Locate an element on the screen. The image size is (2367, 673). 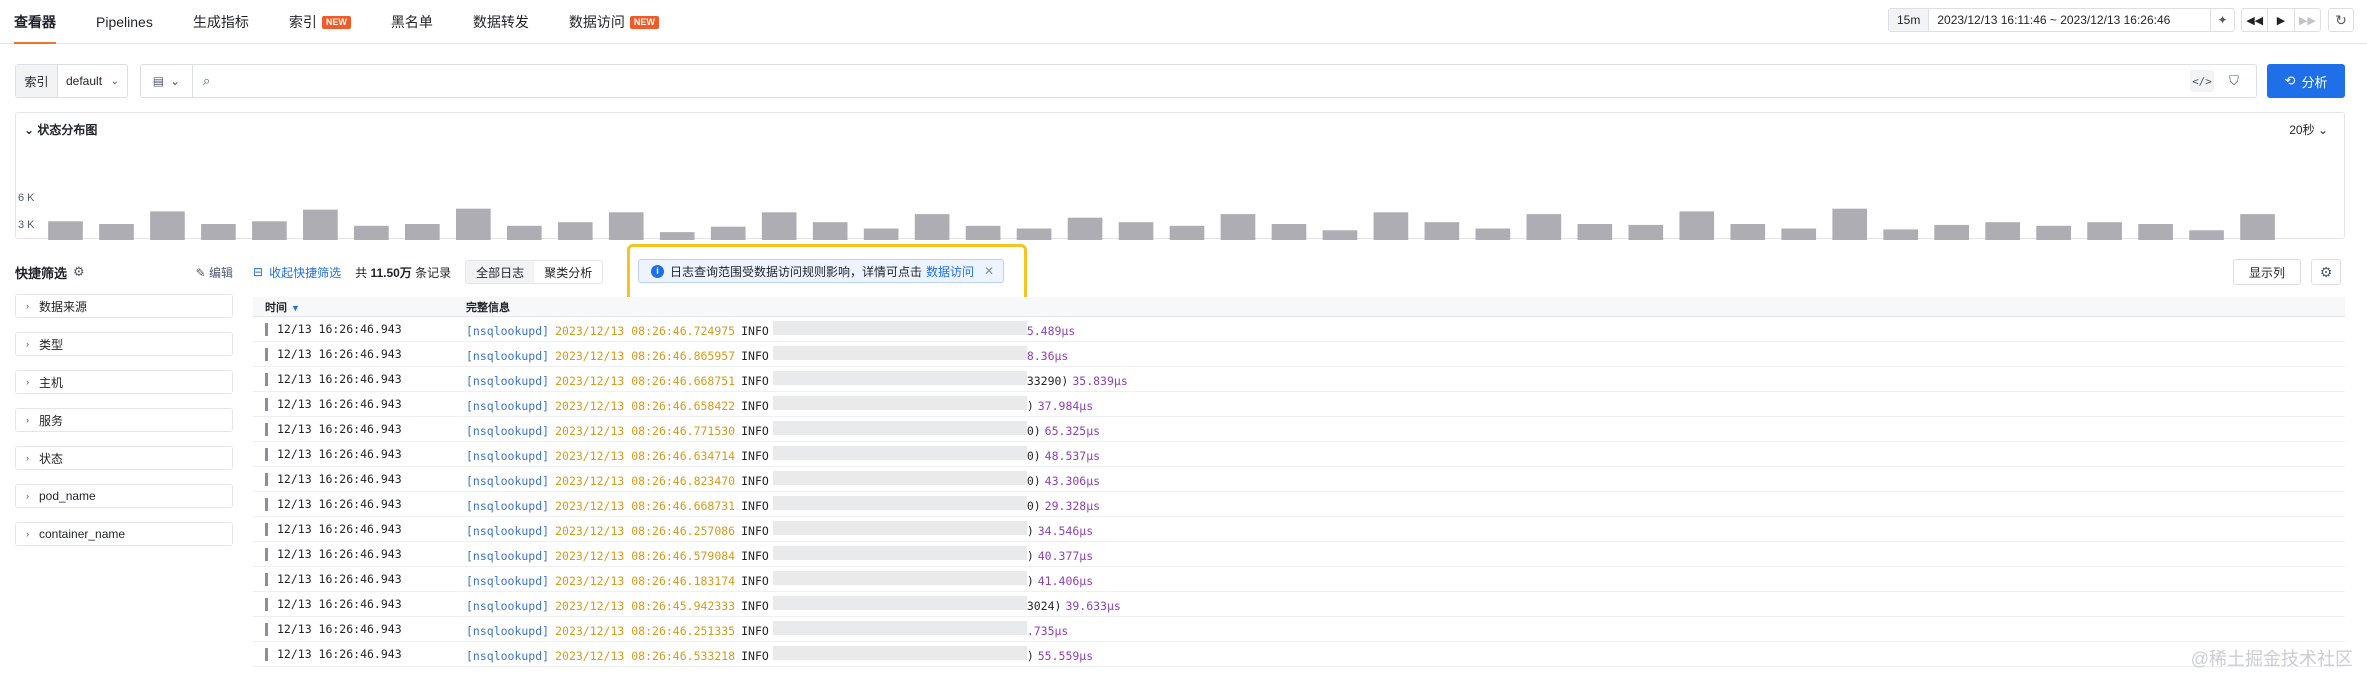
settings-gear-icon: ⚙ is located at coordinates (2326, 272).